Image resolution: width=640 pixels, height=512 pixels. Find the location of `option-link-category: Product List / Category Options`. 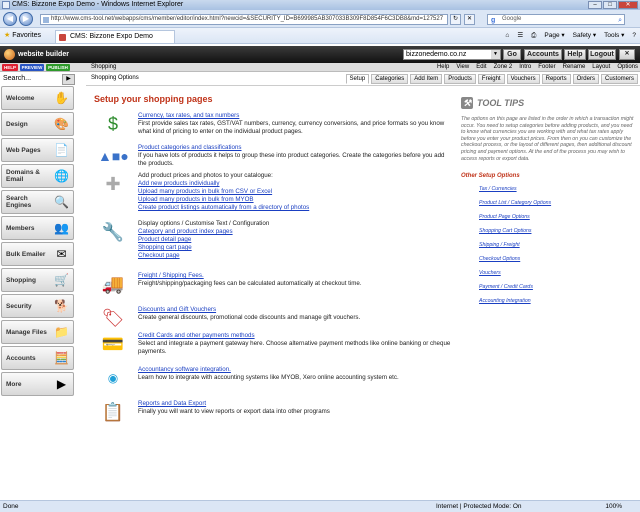

option-link-category: Product List / Category Options is located at coordinates (554, 206).